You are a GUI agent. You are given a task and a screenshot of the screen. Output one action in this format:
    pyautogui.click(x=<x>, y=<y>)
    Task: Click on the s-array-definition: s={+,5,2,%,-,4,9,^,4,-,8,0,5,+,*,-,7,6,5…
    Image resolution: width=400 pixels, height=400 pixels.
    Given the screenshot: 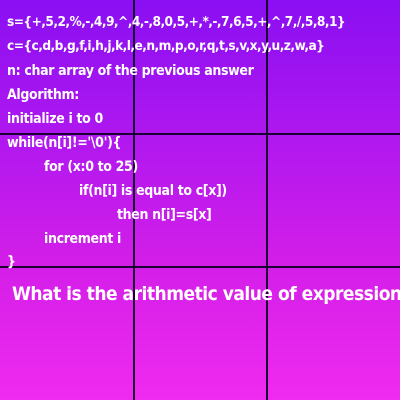 What is the action you would take?
    pyautogui.click(x=176, y=22)
    